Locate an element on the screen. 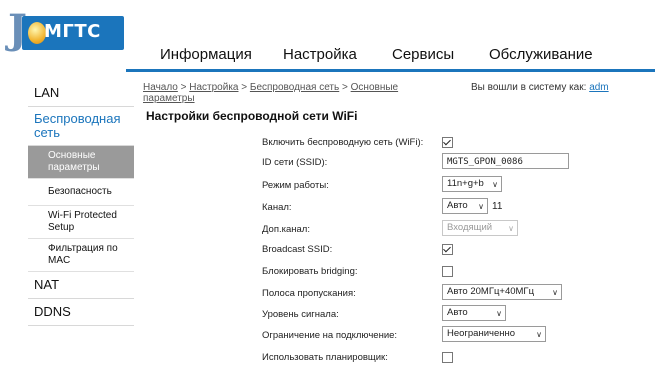 The width and height of the screenshot is (655, 375). channel-current: 11 is located at coordinates (497, 206).